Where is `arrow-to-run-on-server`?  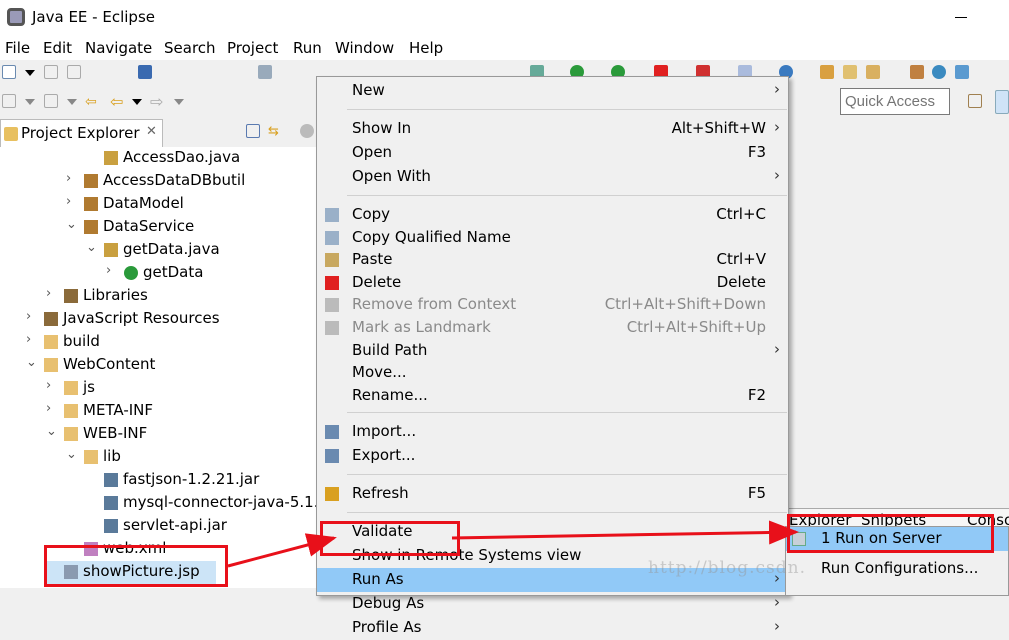
arrow-to-run-on-server is located at coordinates (625, 532).